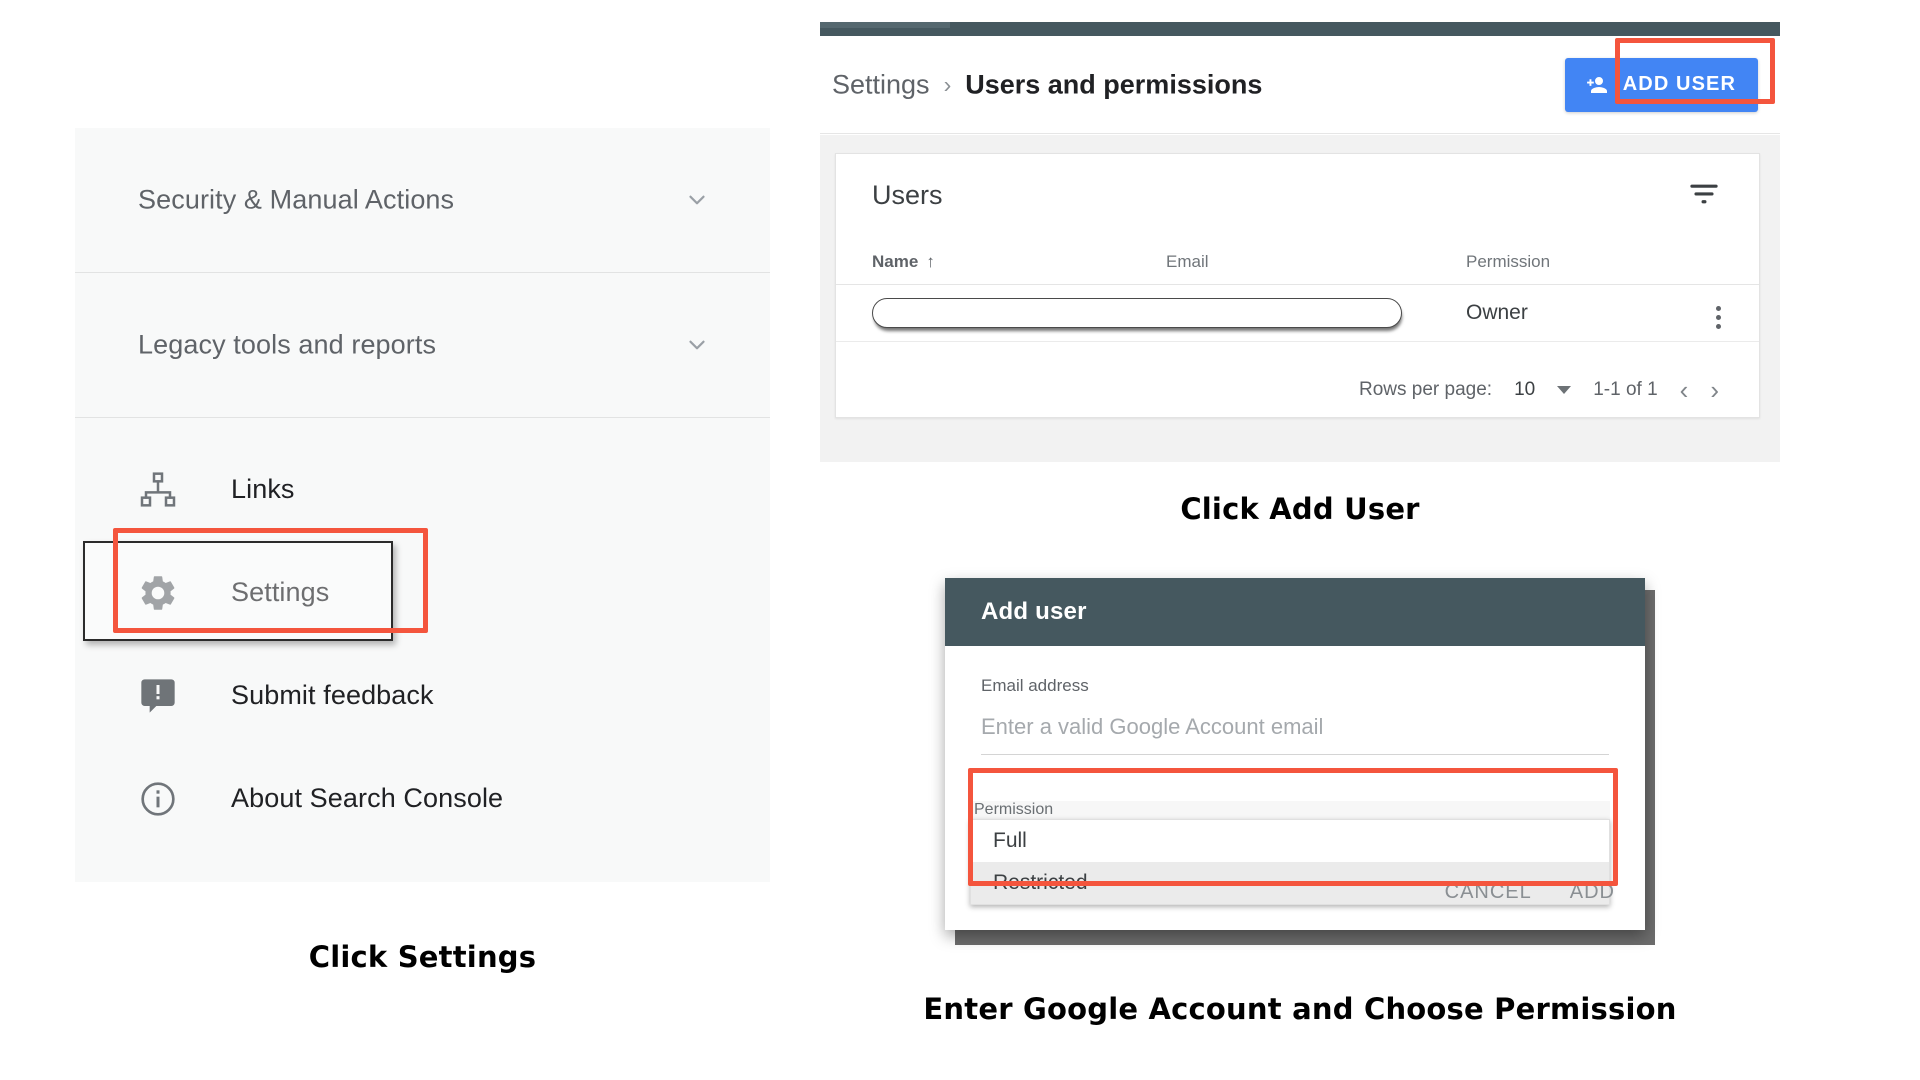 Image resolution: width=1920 pixels, height=1080 pixels. Describe the element at coordinates (1625, 389) in the screenshot. I see `pagination-range: 1-1 of 1` at that location.